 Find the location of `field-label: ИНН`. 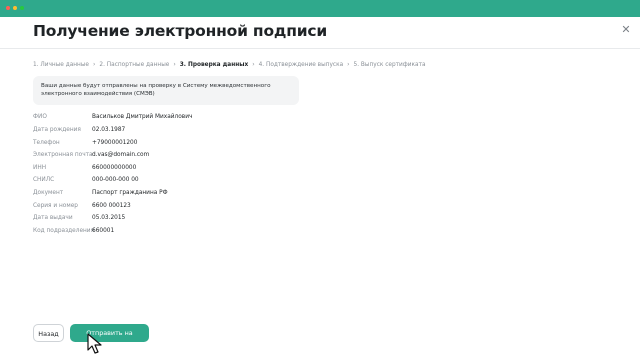

field-label: ИНН is located at coordinates (40, 168).